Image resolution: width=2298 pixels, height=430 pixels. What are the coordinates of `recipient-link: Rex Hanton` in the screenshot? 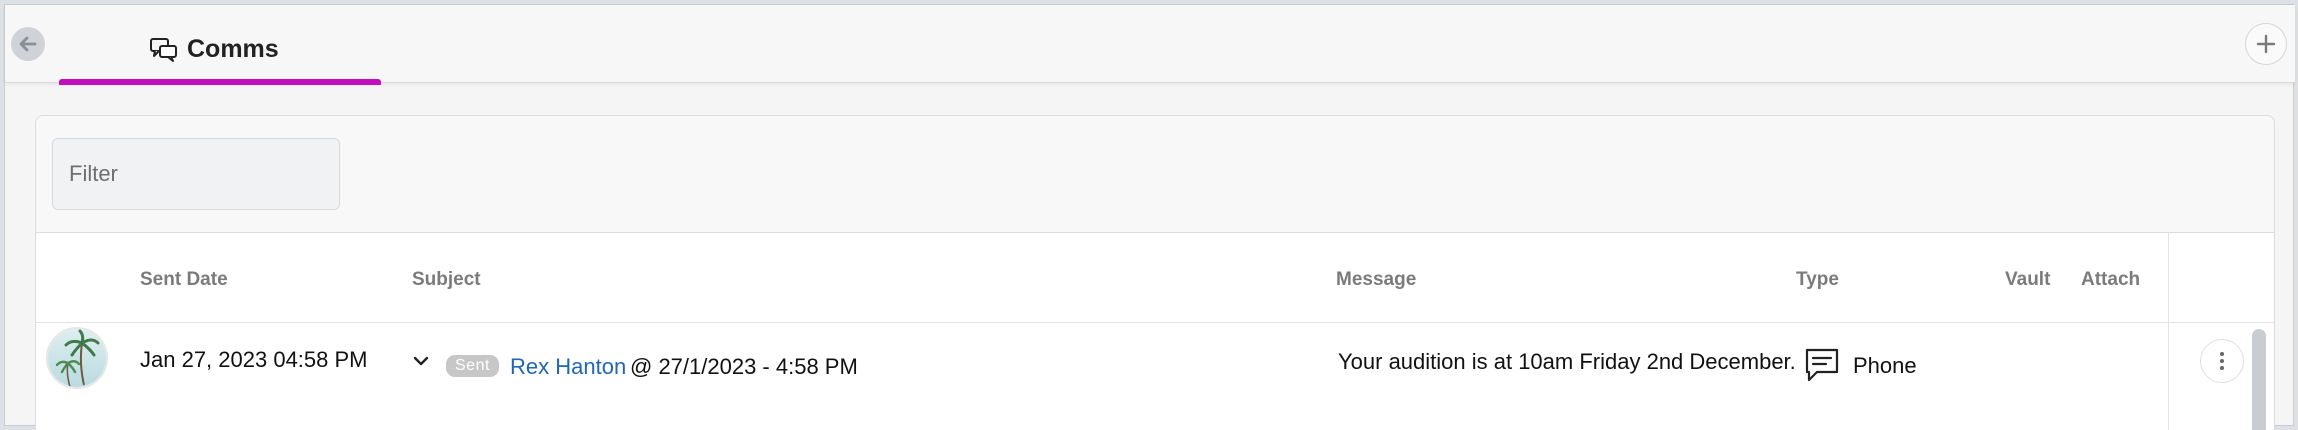 It's located at (568, 367).